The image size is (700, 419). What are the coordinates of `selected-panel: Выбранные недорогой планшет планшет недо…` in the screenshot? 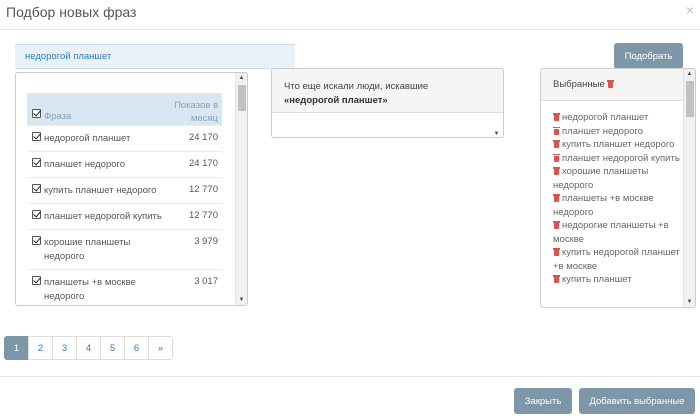 It's located at (618, 188).